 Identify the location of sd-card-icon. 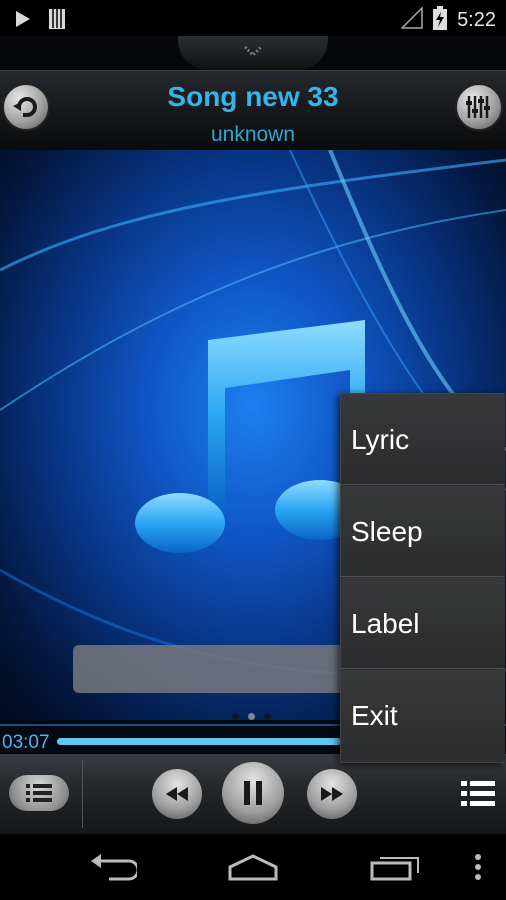
(57, 21).